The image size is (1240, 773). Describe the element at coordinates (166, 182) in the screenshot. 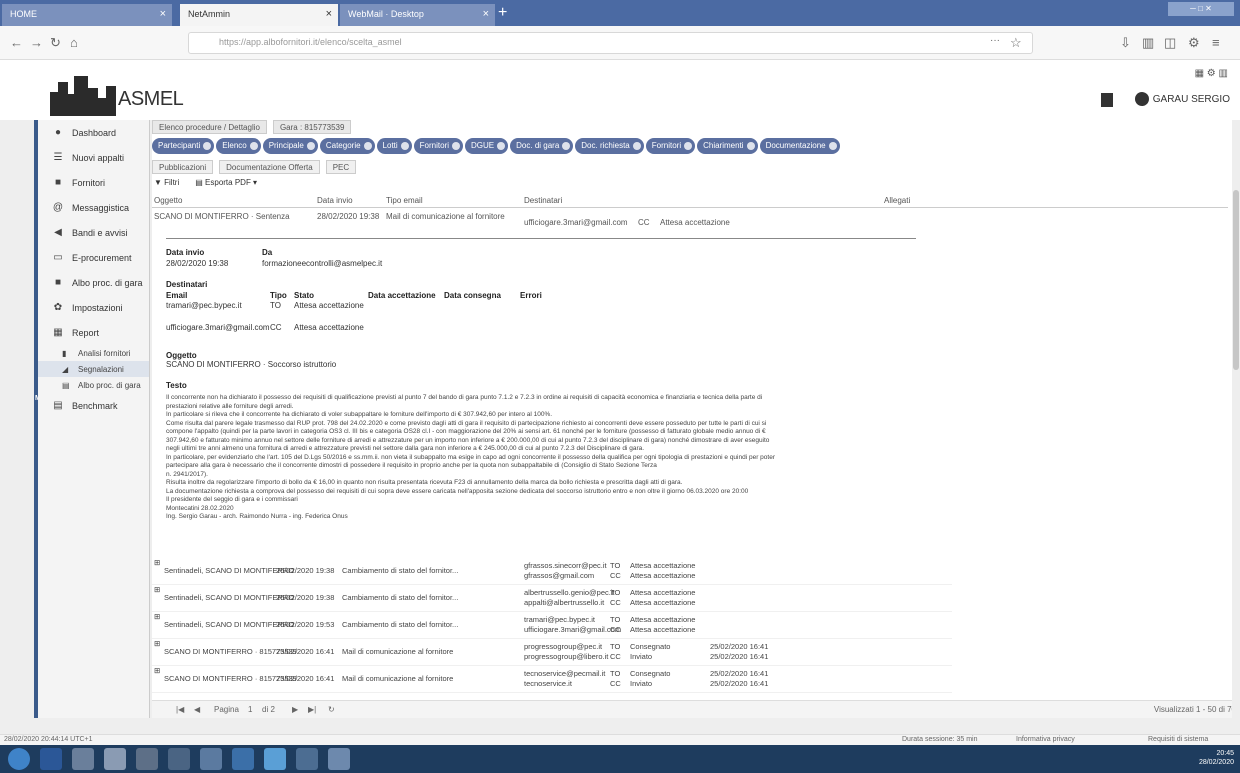

I see `filter-button: ▼ Filtri` at that location.